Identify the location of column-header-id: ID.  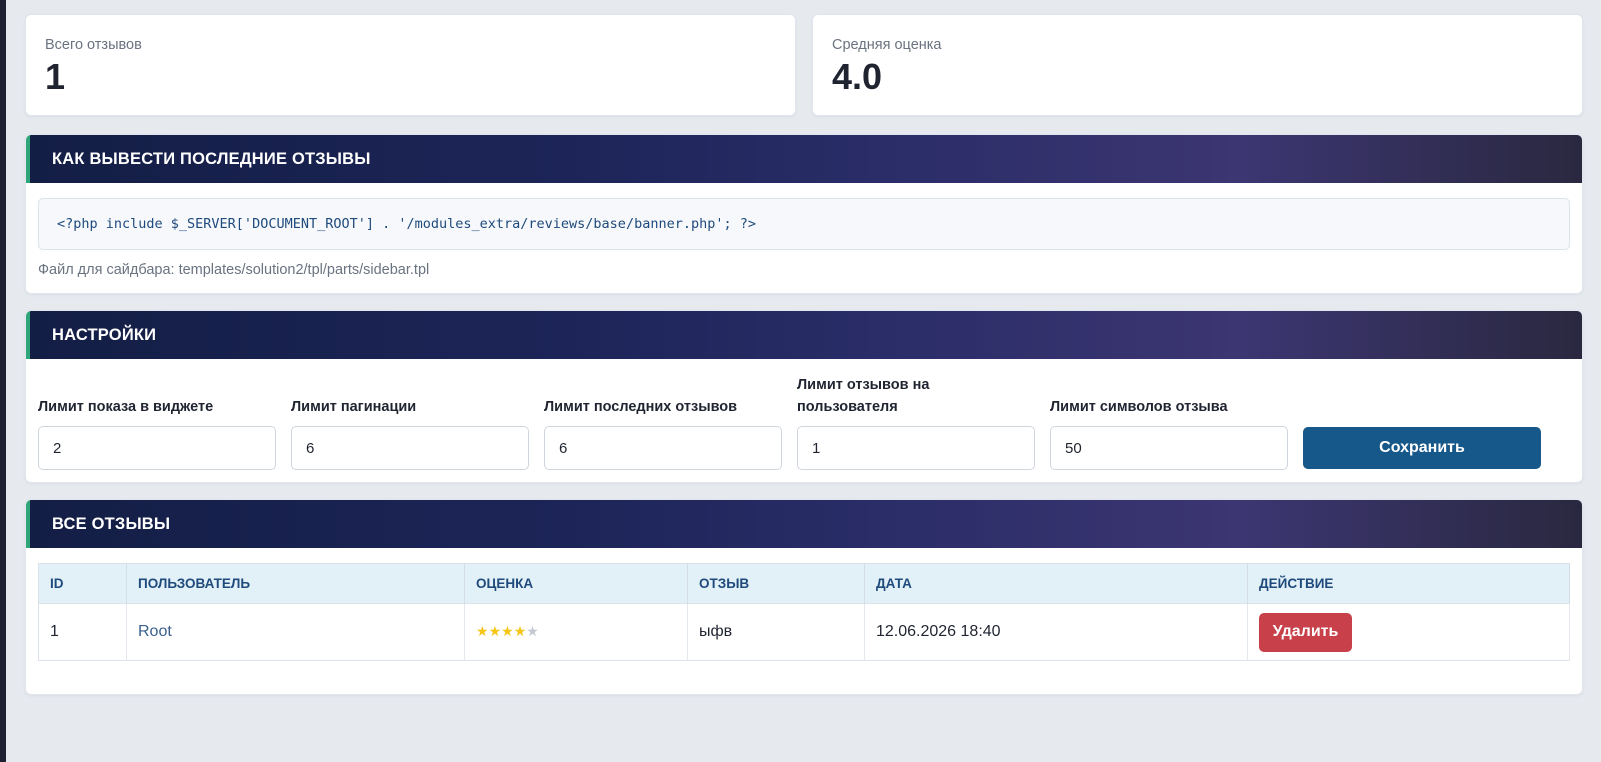
(82, 583).